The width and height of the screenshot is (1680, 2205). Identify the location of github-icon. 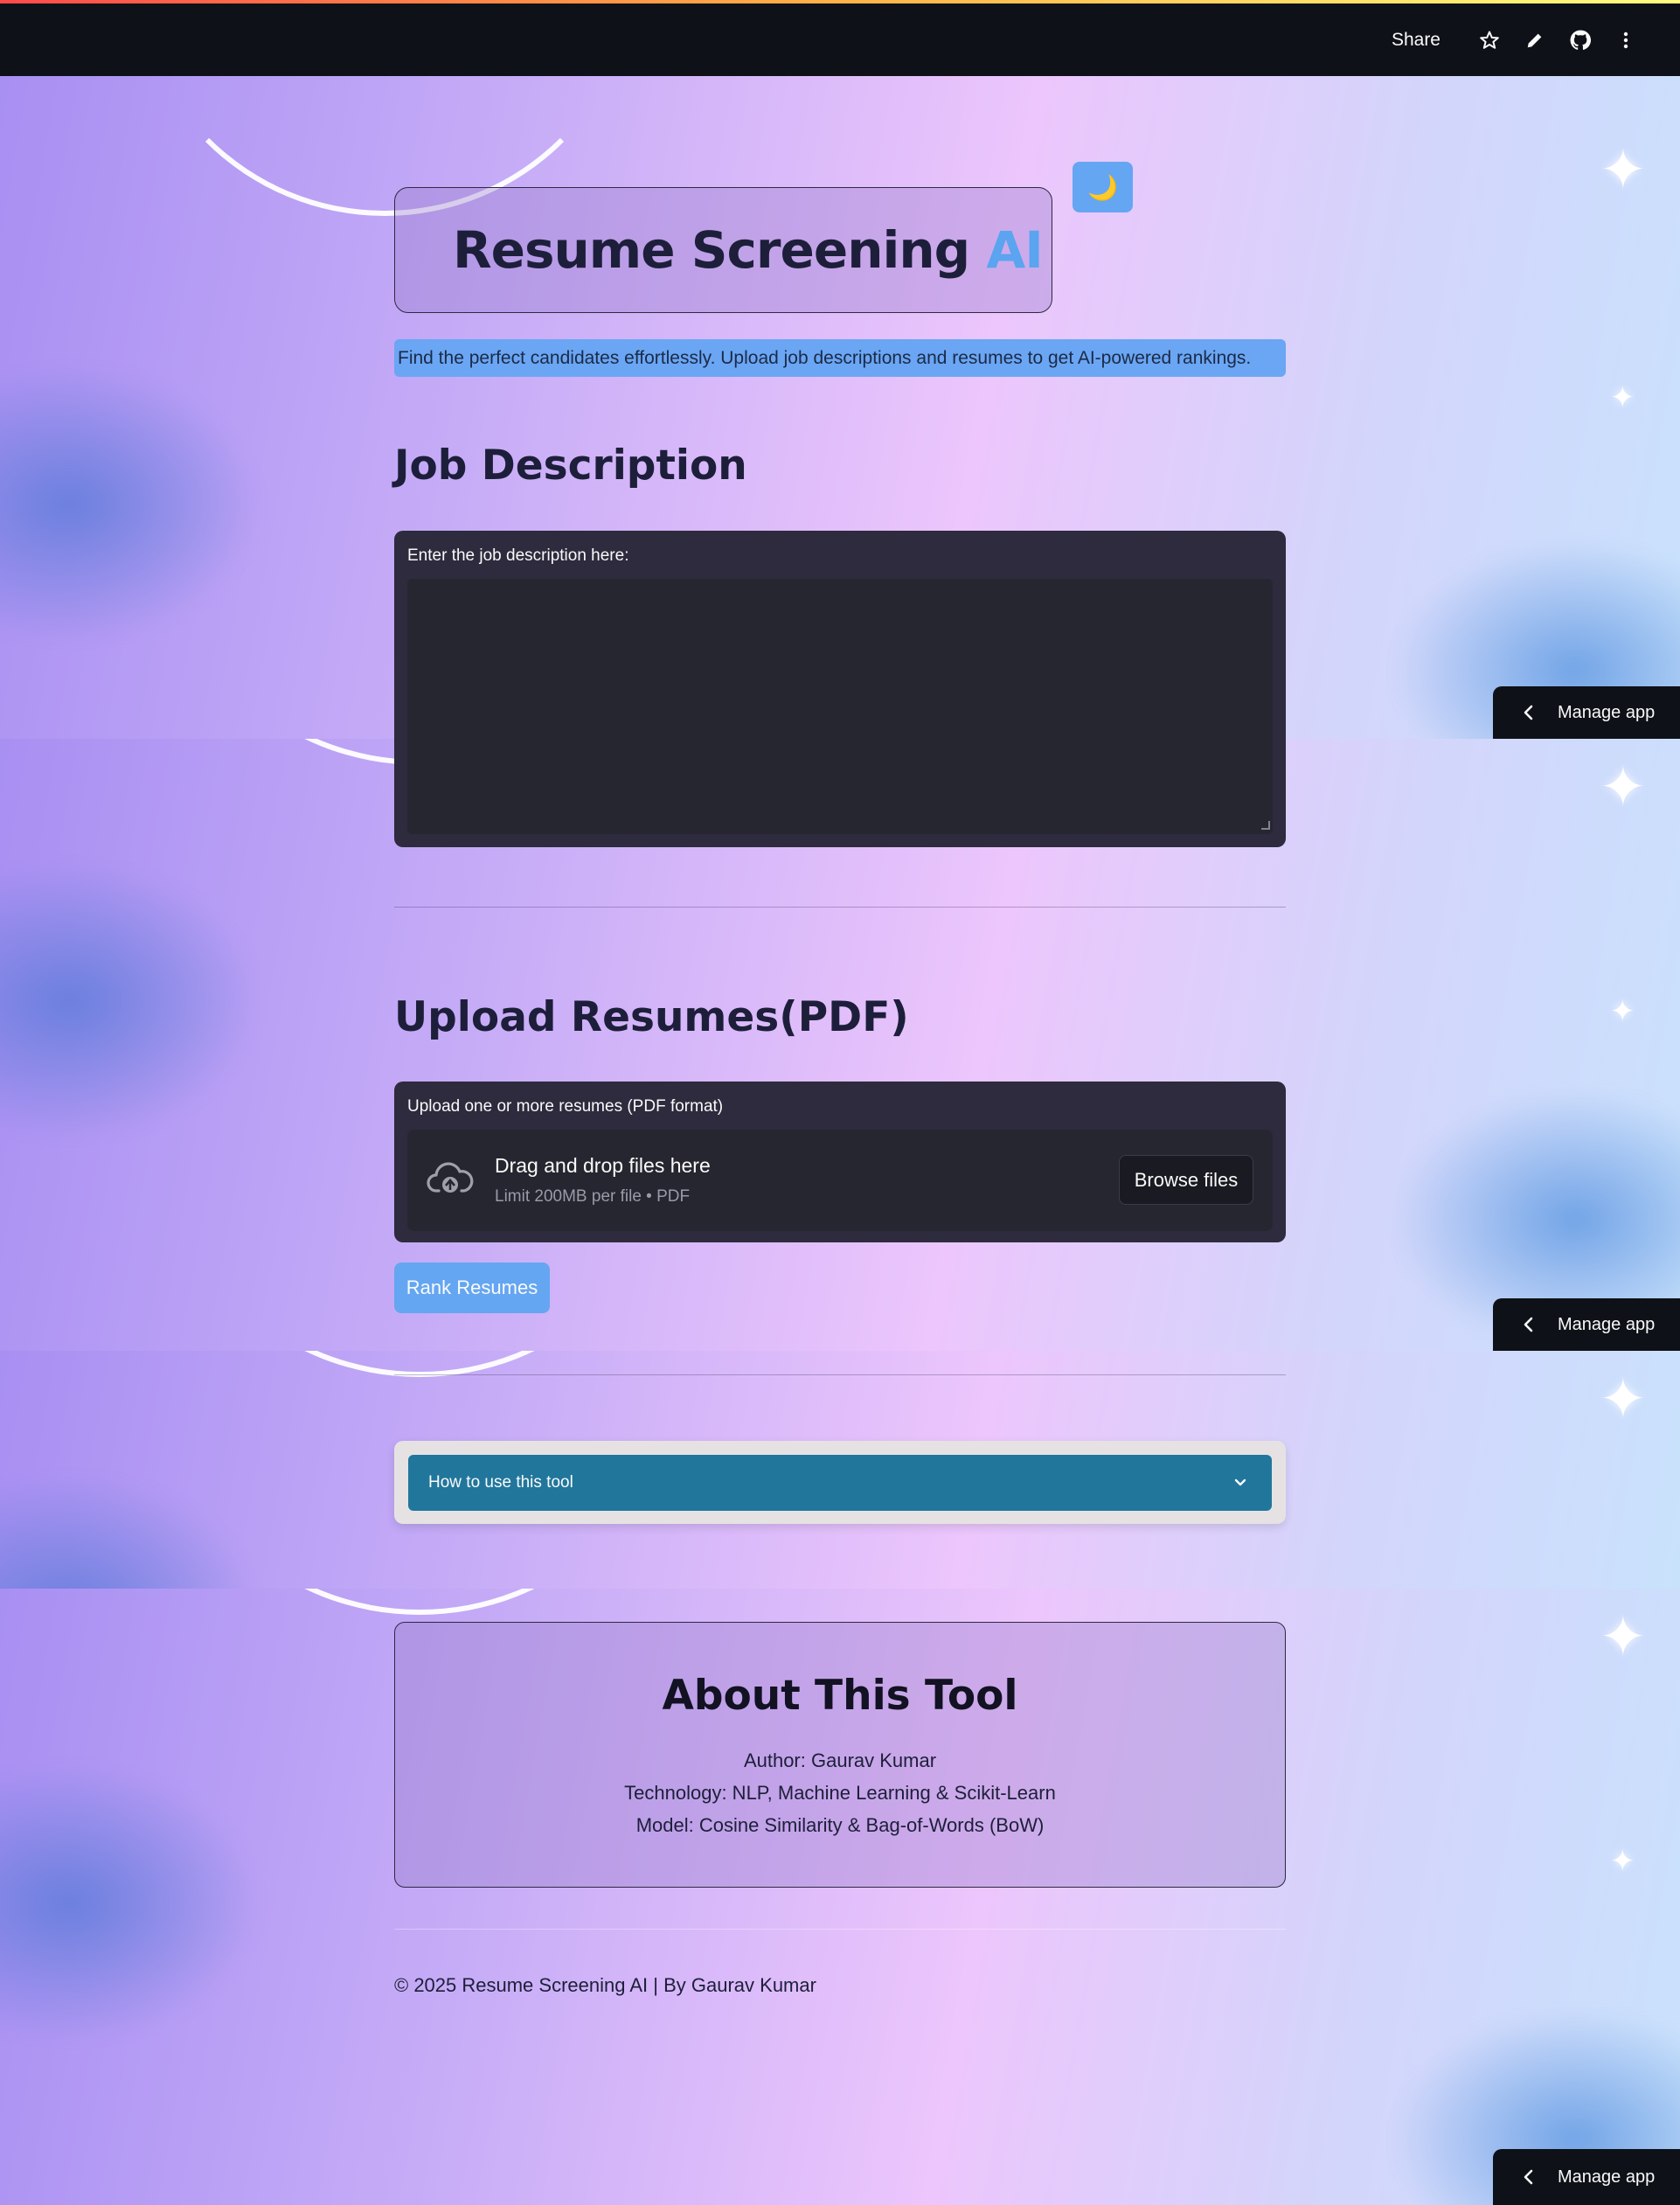
(1580, 40).